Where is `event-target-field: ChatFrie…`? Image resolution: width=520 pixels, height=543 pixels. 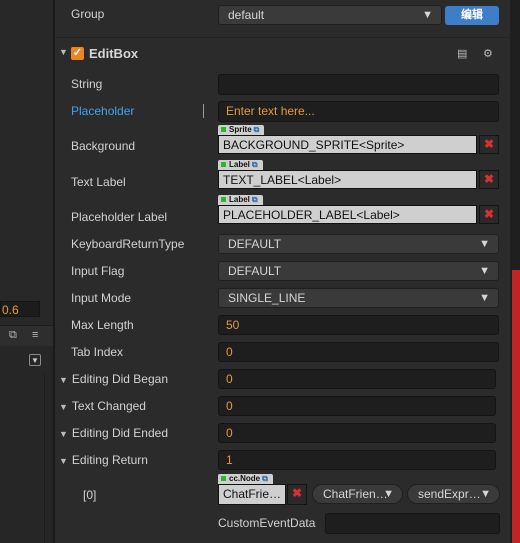 event-target-field: ChatFrie… is located at coordinates (252, 494).